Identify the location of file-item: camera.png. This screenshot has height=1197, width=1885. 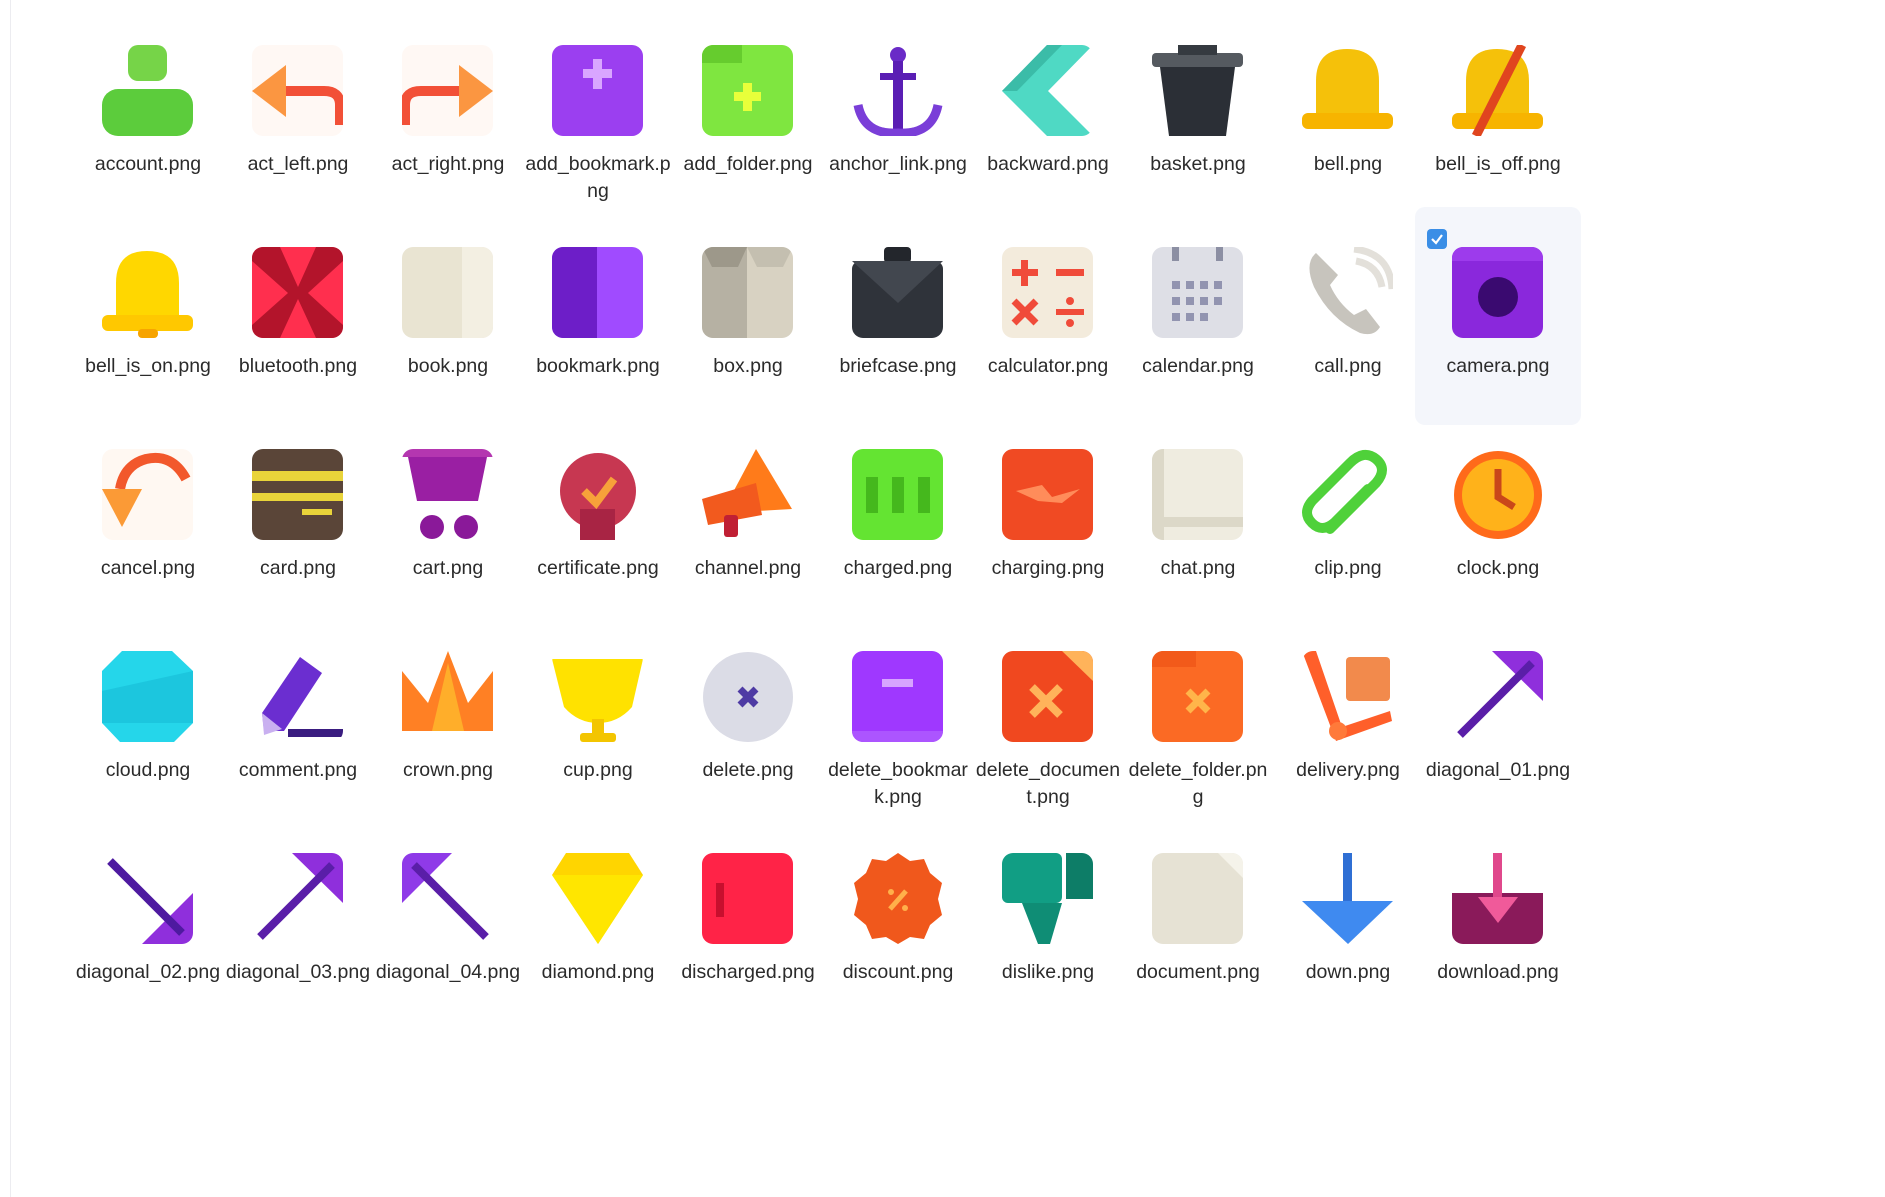
(1498, 316).